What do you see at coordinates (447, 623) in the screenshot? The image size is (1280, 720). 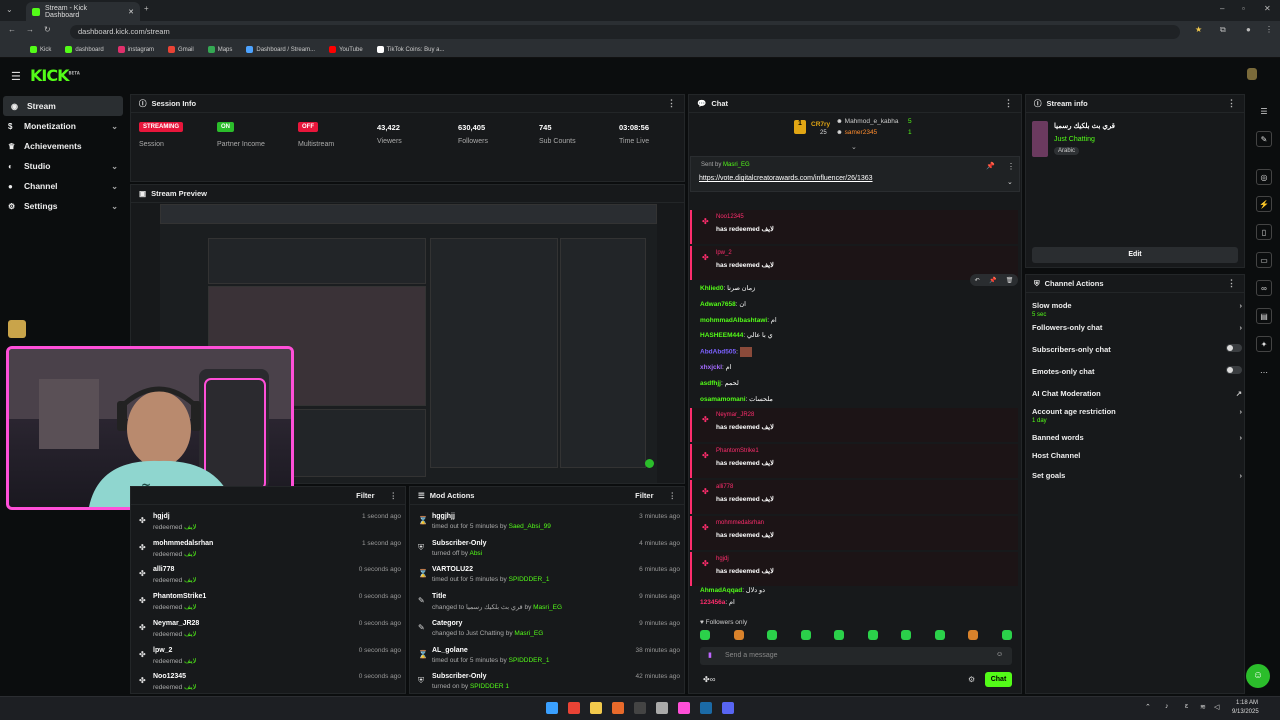 I see `mod-action-target: Category` at bounding box center [447, 623].